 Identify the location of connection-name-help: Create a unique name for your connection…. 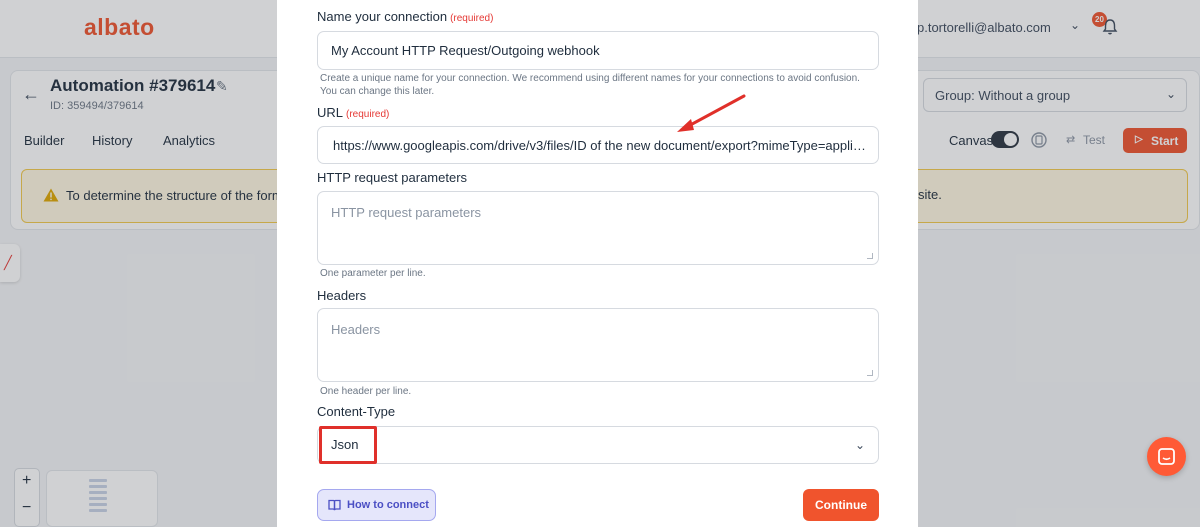
(590, 85).